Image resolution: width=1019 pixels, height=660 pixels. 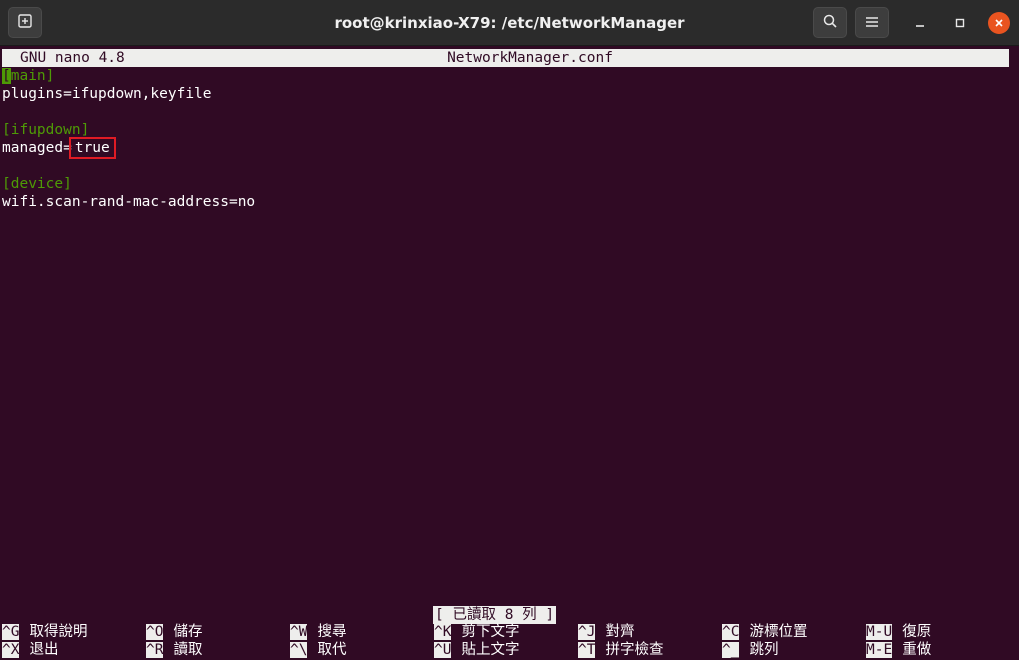 I want to click on nano-filename: NetworkManager.conf, so click(x=530, y=58).